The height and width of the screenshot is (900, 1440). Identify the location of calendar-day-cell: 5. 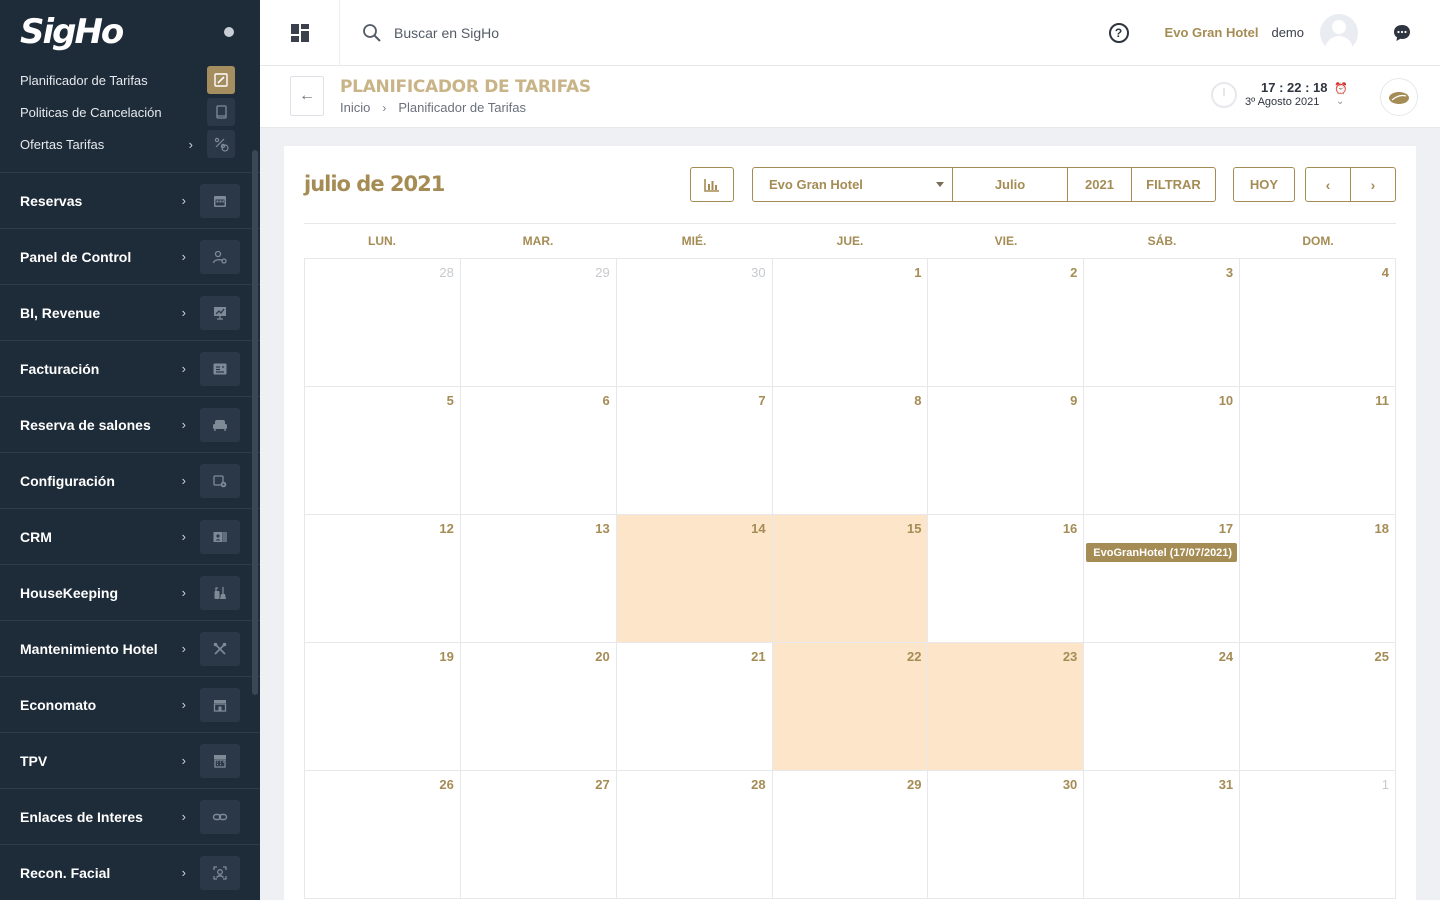
(383, 451).